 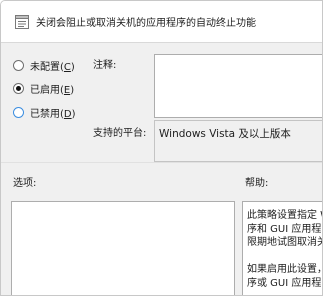 What do you see at coordinates (285, 269) in the screenshot?
I see `help-line: 如果启用此设置，` at bounding box center [285, 269].